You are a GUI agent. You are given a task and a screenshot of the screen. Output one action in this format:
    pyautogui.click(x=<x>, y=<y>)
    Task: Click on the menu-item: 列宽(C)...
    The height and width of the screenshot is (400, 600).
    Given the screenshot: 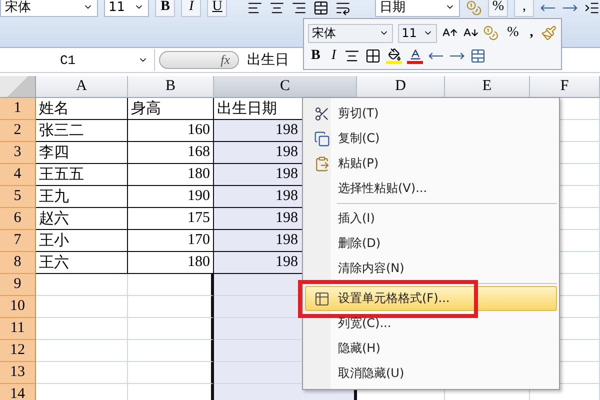 What is the action you would take?
    pyautogui.click(x=431, y=323)
    